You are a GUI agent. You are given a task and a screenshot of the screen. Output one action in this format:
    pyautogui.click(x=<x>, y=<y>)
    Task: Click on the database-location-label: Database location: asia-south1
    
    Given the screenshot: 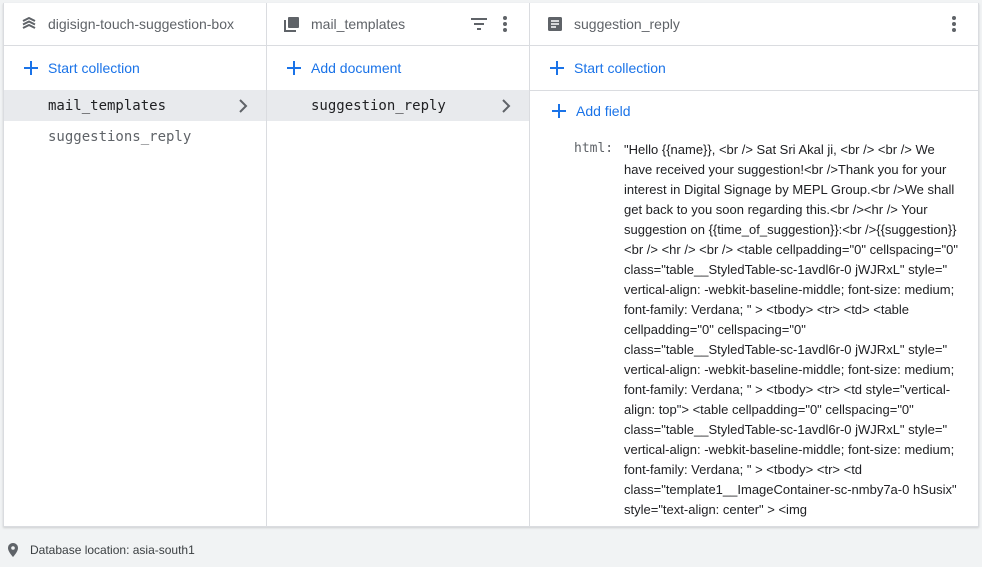 What is the action you would take?
    pyautogui.click(x=112, y=550)
    